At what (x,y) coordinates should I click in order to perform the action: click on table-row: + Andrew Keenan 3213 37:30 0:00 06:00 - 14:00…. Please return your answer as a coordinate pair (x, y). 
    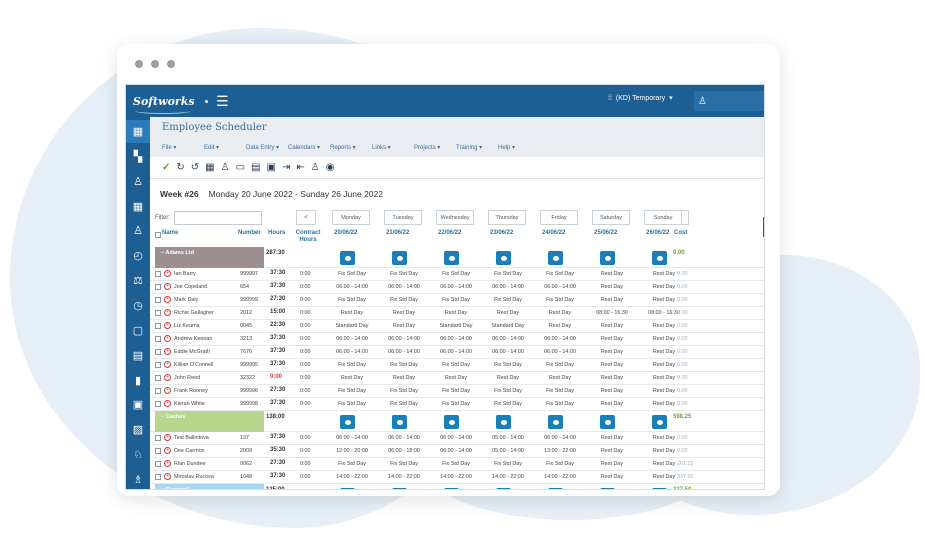
    Looking at the image, I should click on (457, 339).